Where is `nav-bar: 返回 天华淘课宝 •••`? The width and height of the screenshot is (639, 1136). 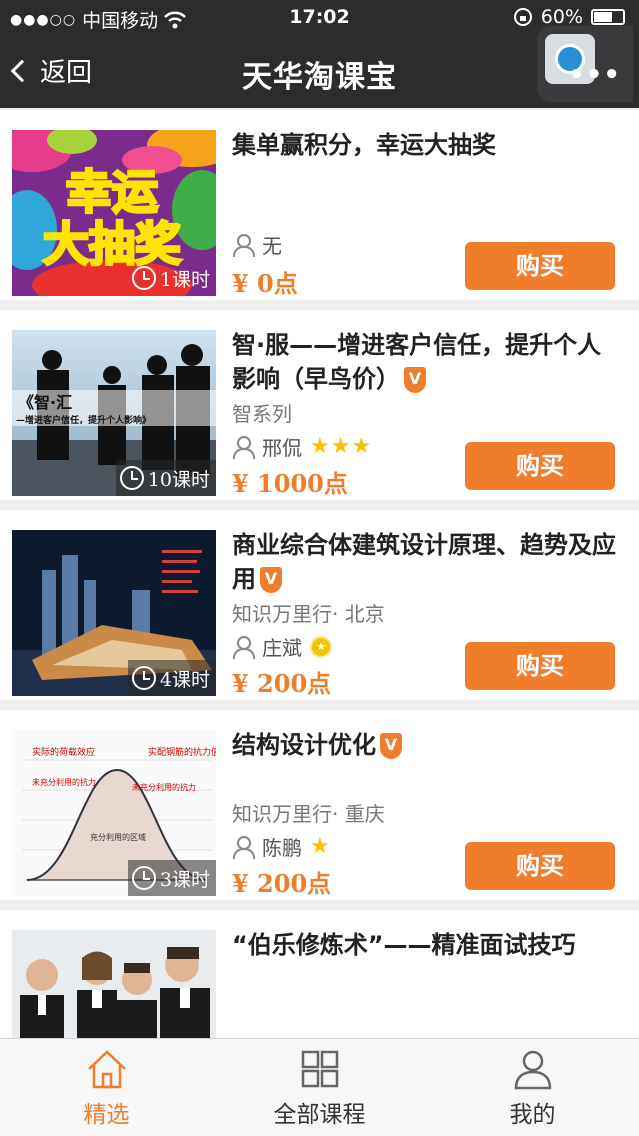
nav-bar: 返回 天华淘课宝 ••• is located at coordinates (319, 67).